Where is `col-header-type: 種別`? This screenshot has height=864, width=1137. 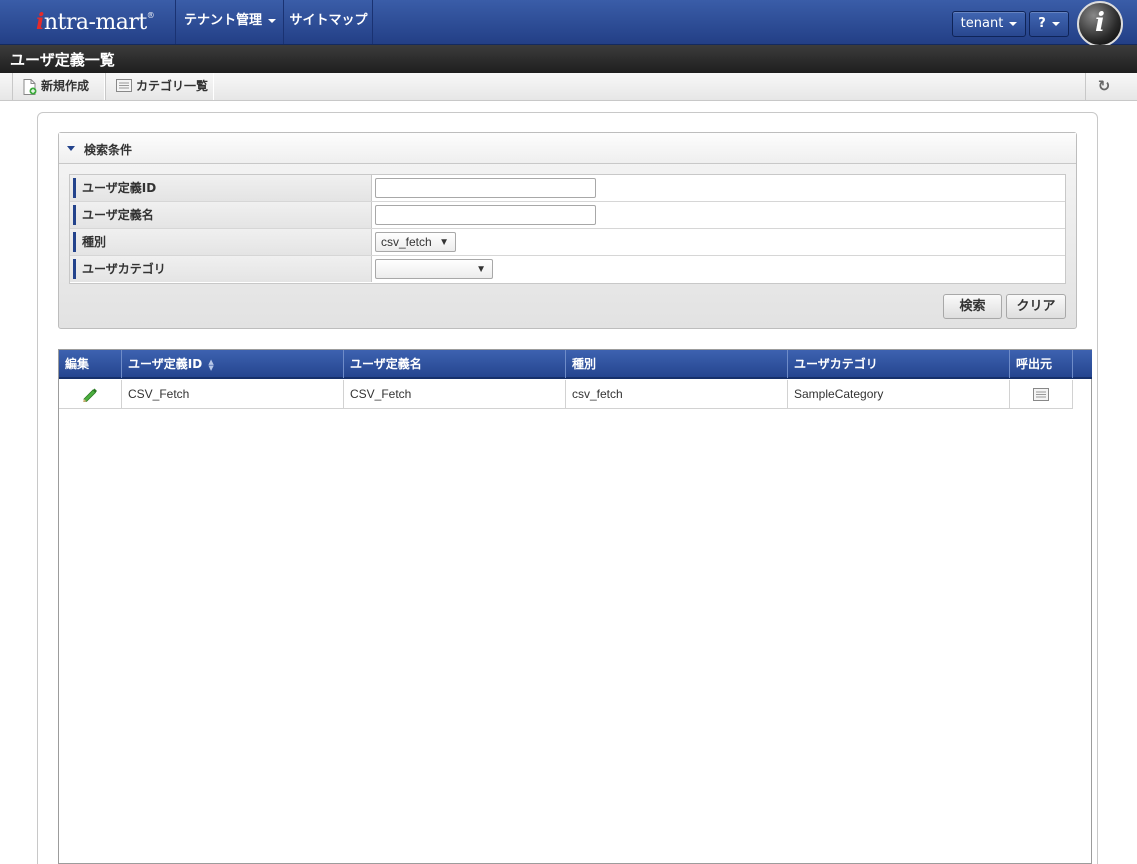
col-header-type: 種別 is located at coordinates (677, 364).